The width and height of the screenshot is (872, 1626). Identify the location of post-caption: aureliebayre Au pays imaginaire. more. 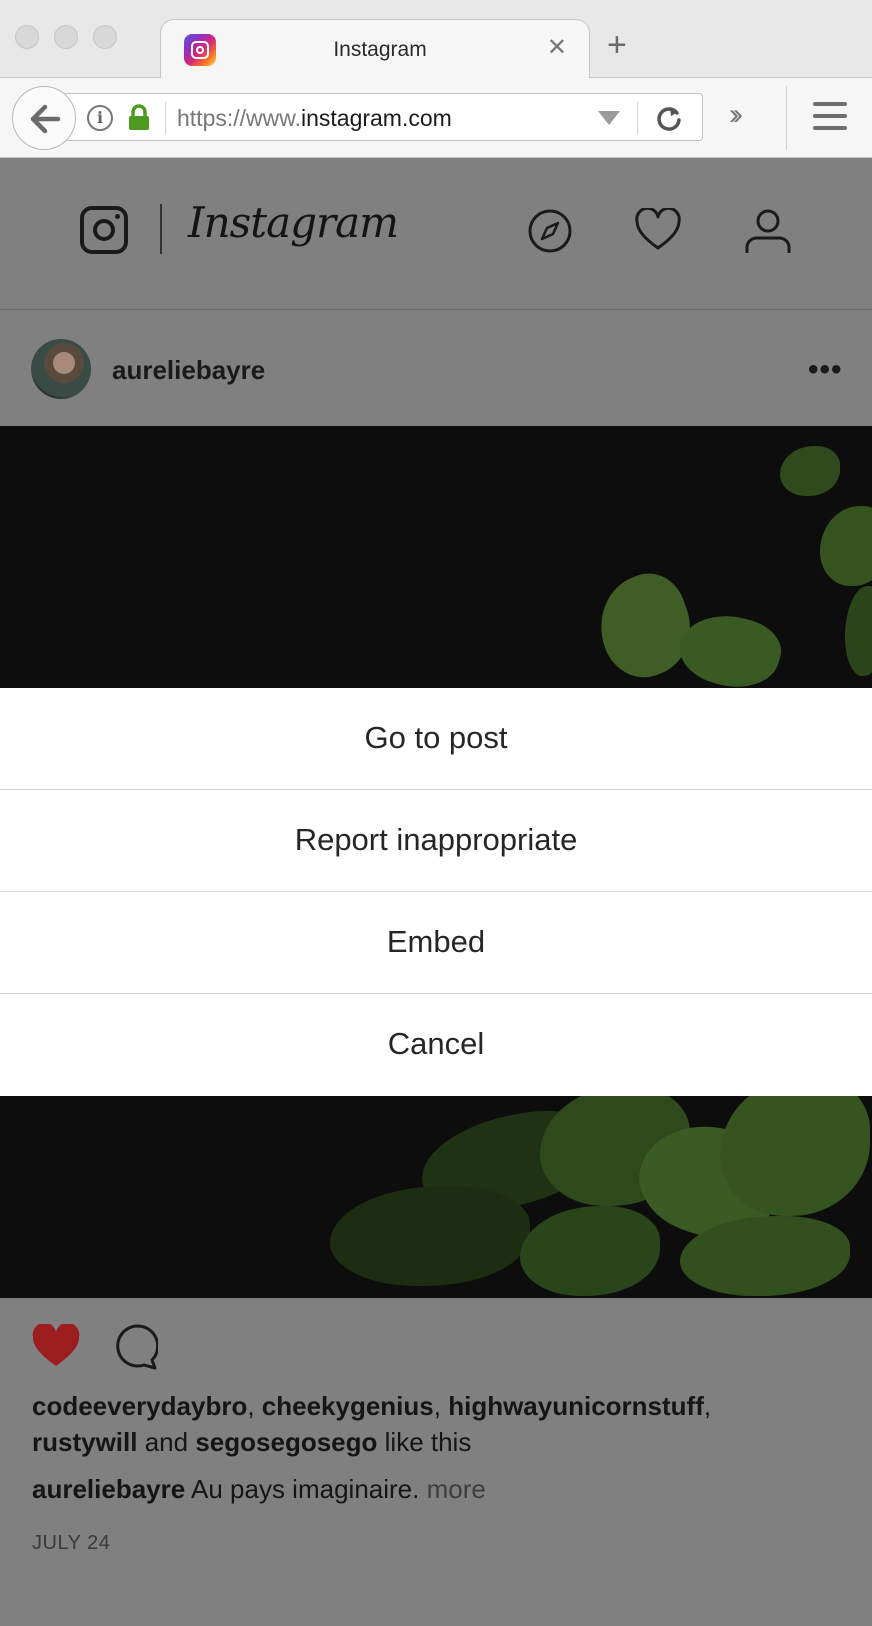
(259, 1489).